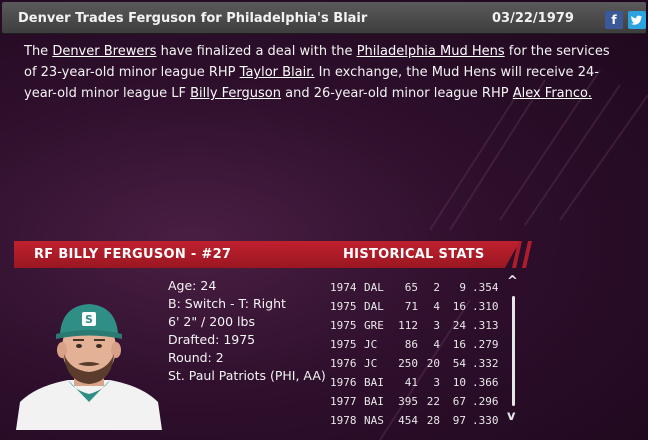 The width and height of the screenshot is (648, 440). Describe the element at coordinates (396, 93) in the screenshot. I see `article-text: and 26-year-old minor league RHP` at that location.